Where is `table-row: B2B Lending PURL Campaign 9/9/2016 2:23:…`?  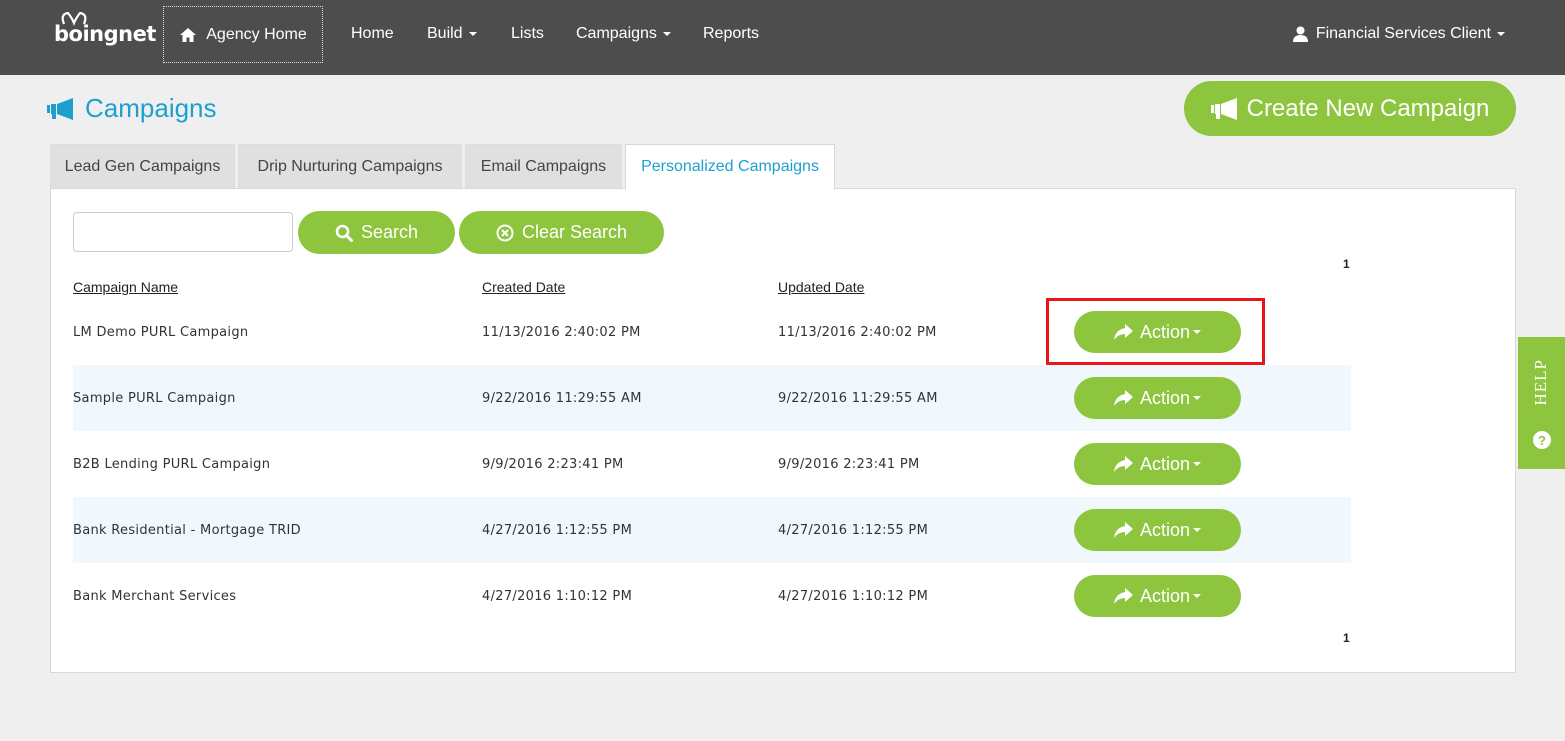
table-row: B2B Lending PURL Campaign 9/9/2016 2:23:… is located at coordinates (712, 464).